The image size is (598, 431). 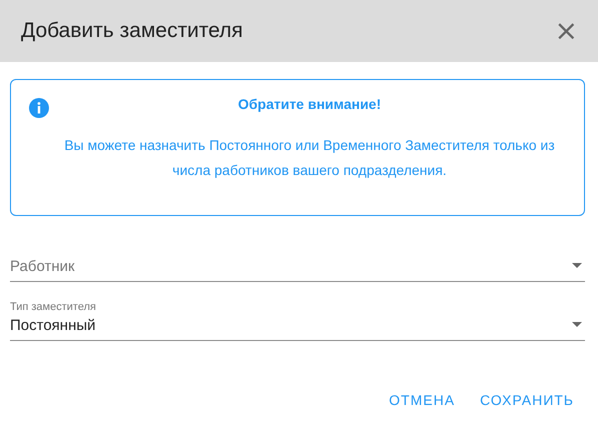 I want to click on select-field: Работник, so click(x=297, y=258).